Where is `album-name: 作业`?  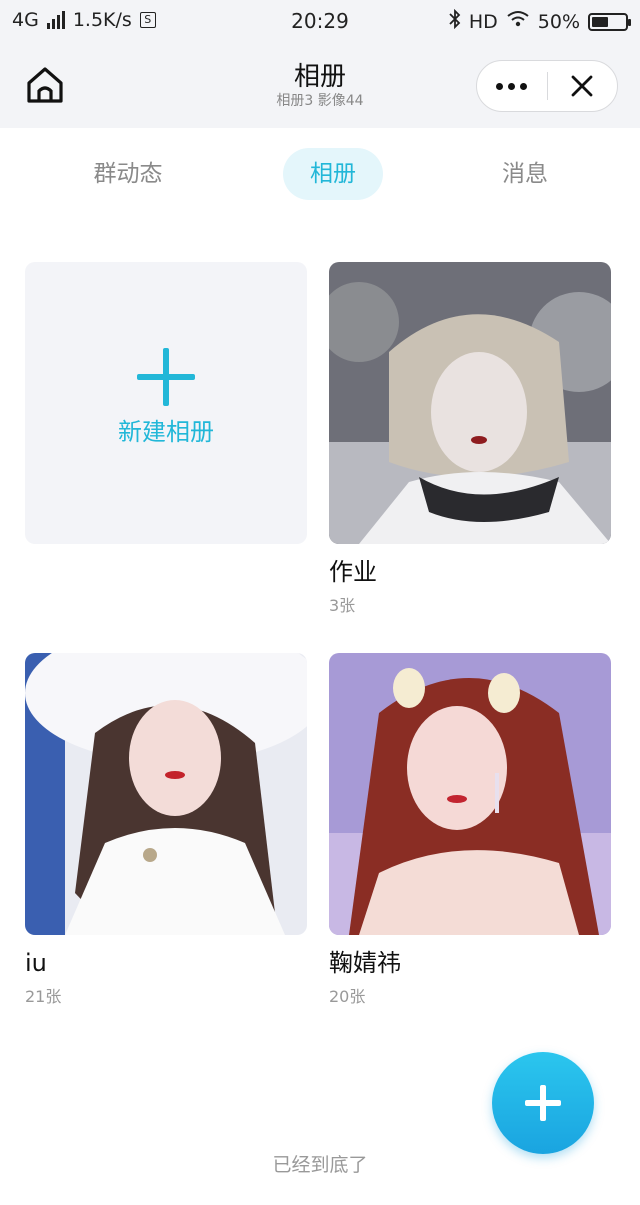
album-name: 作业 is located at coordinates (353, 572).